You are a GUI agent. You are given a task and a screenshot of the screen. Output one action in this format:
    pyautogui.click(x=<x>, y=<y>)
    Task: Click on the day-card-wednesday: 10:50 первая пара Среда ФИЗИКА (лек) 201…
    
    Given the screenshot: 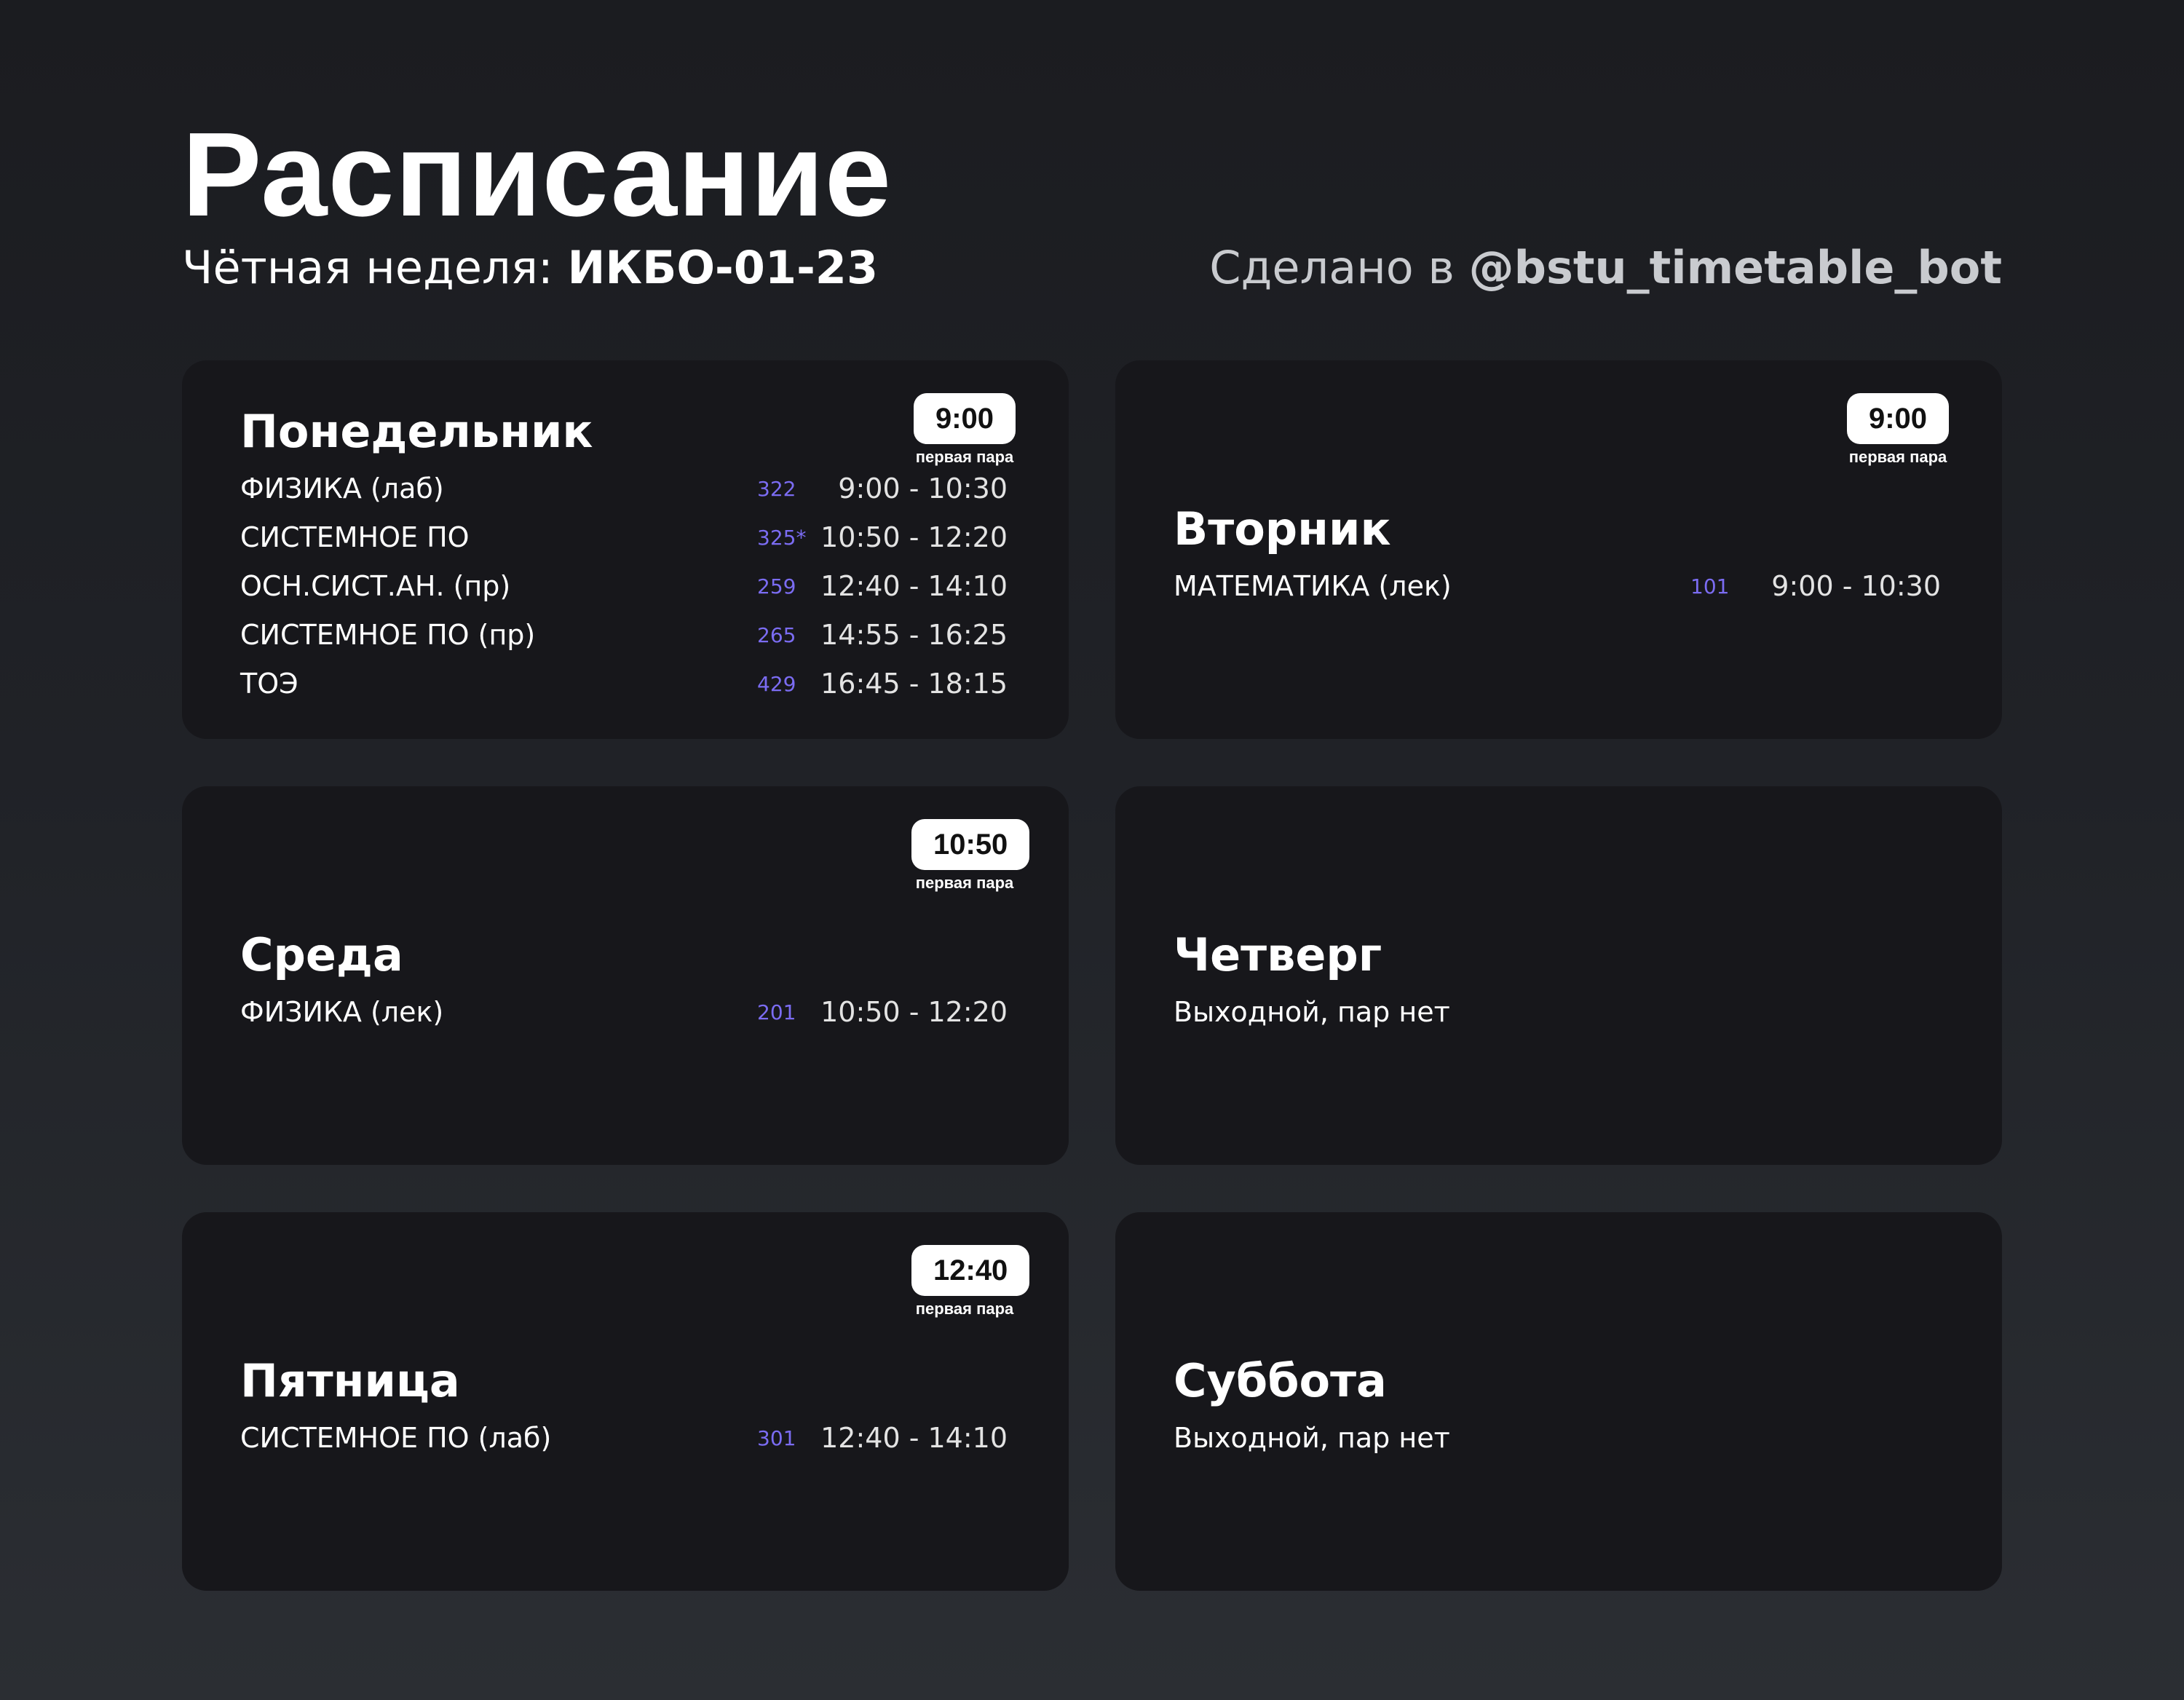 What is the action you would take?
    pyautogui.click(x=625, y=975)
    